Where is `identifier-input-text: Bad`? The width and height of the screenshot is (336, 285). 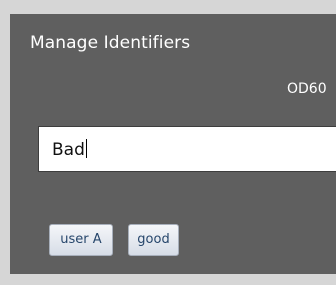 identifier-input-text: Bad is located at coordinates (69, 149).